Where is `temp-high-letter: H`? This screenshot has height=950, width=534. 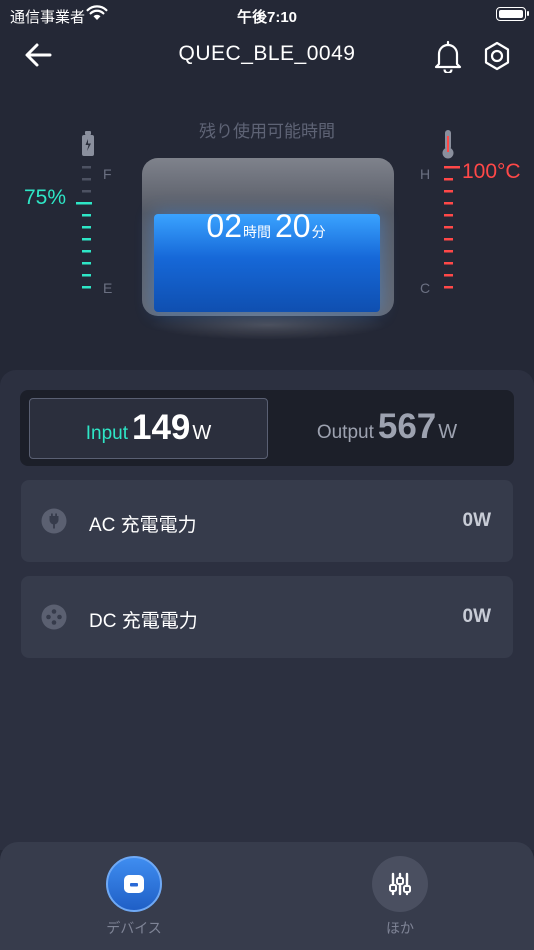 temp-high-letter: H is located at coordinates (425, 174).